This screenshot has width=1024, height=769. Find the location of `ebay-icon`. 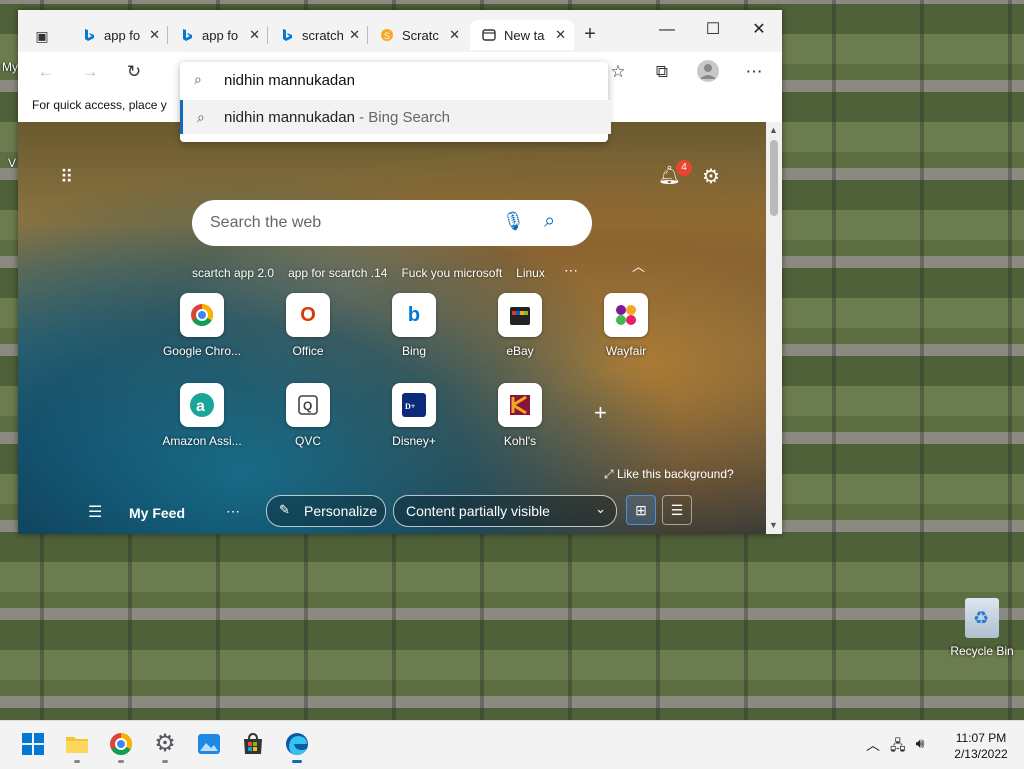

ebay-icon is located at coordinates (520, 315).